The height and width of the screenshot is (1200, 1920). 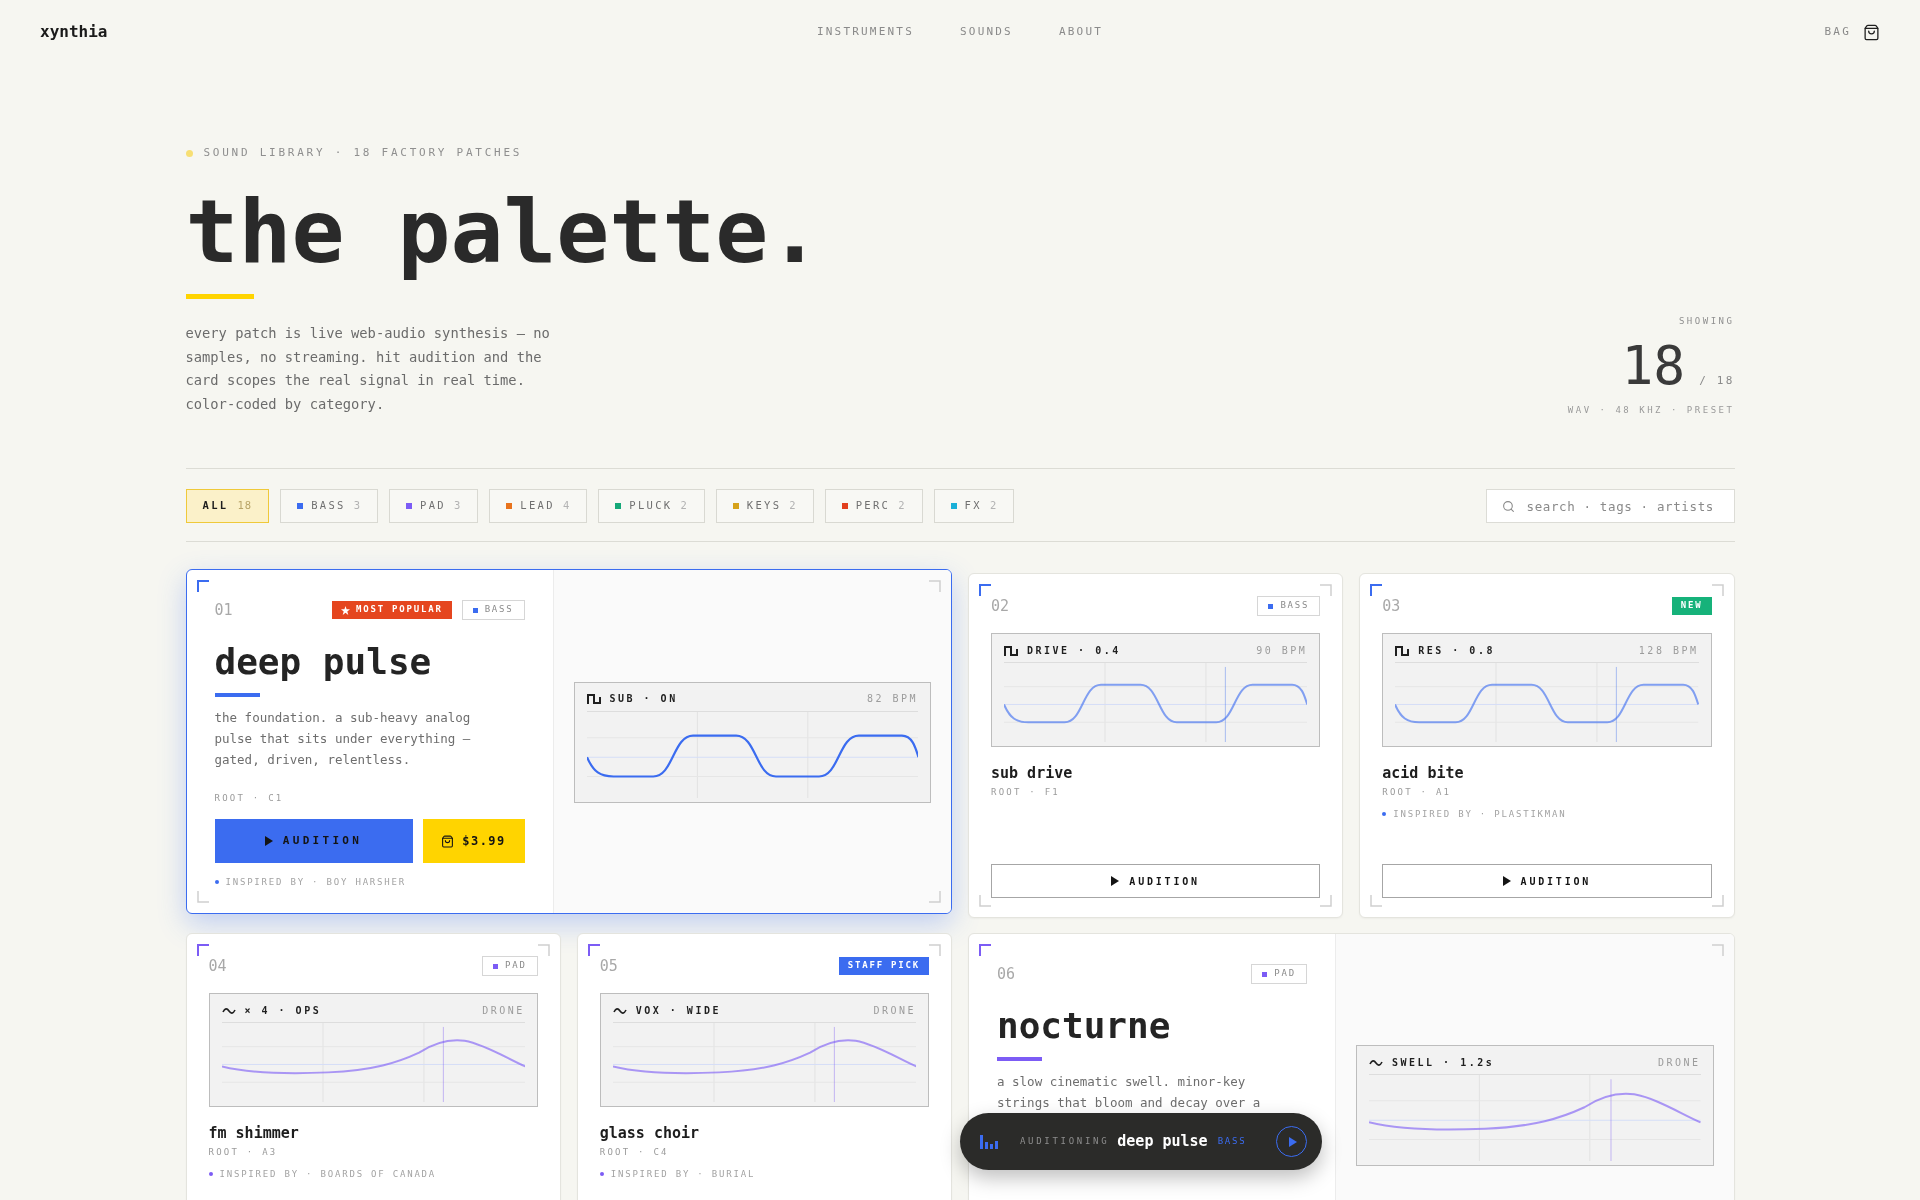 What do you see at coordinates (345, 610) in the screenshot?
I see `star-icon` at bounding box center [345, 610].